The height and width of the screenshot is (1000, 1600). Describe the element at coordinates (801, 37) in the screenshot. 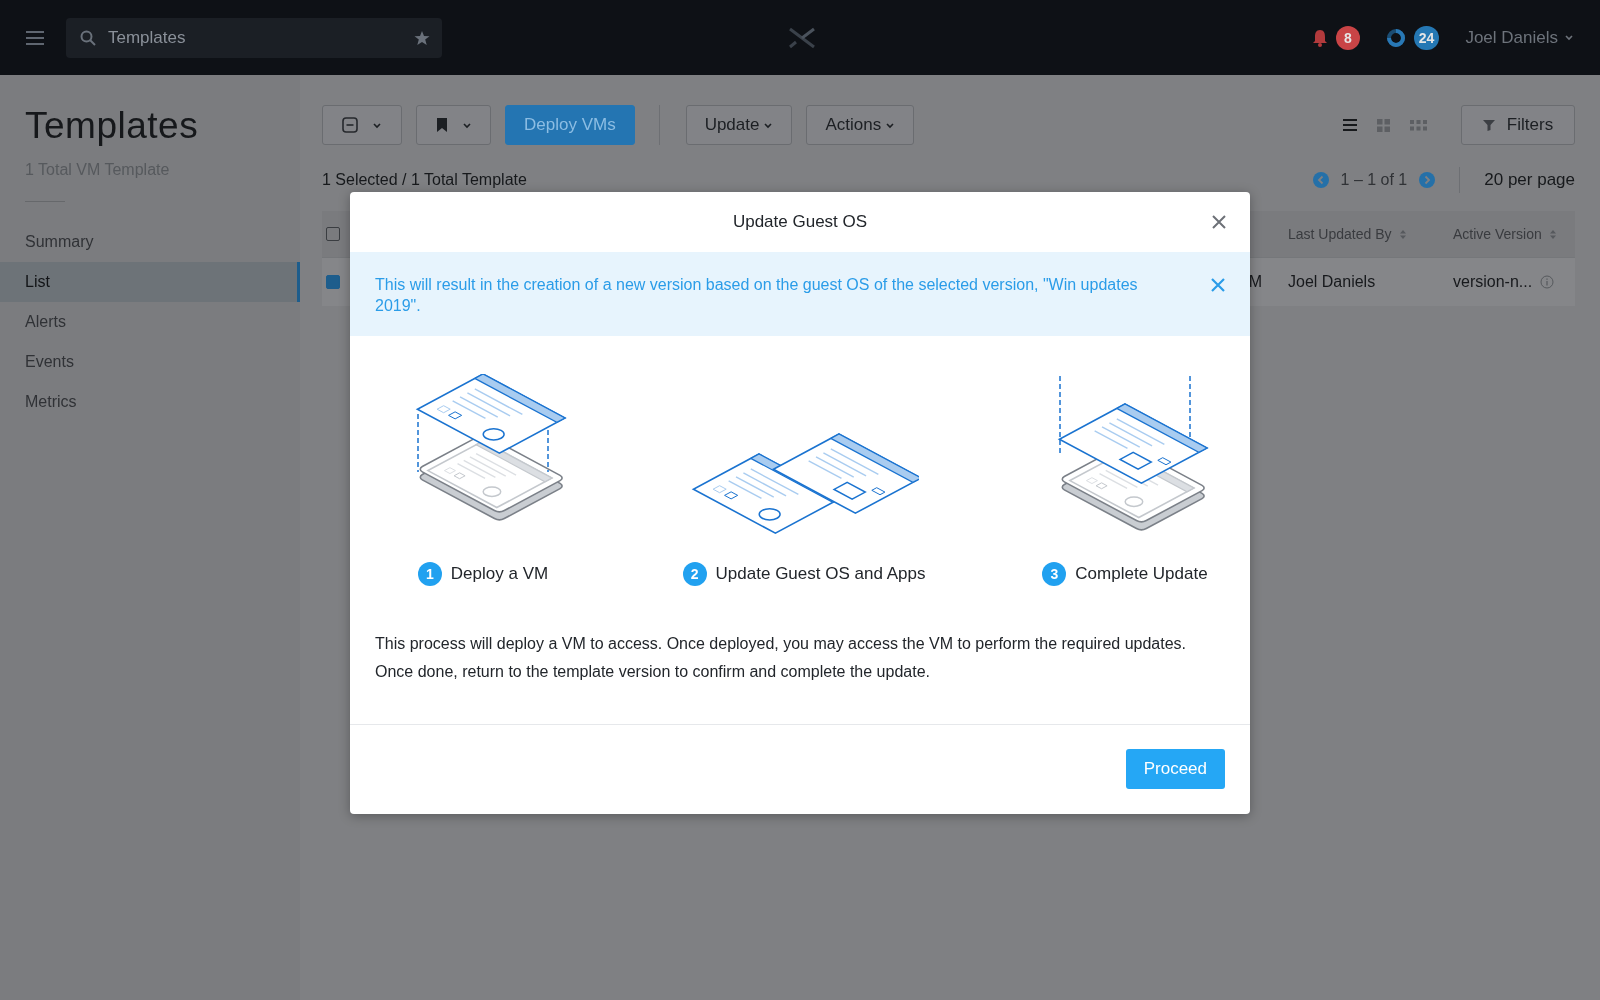

I see `logo-icon` at that location.